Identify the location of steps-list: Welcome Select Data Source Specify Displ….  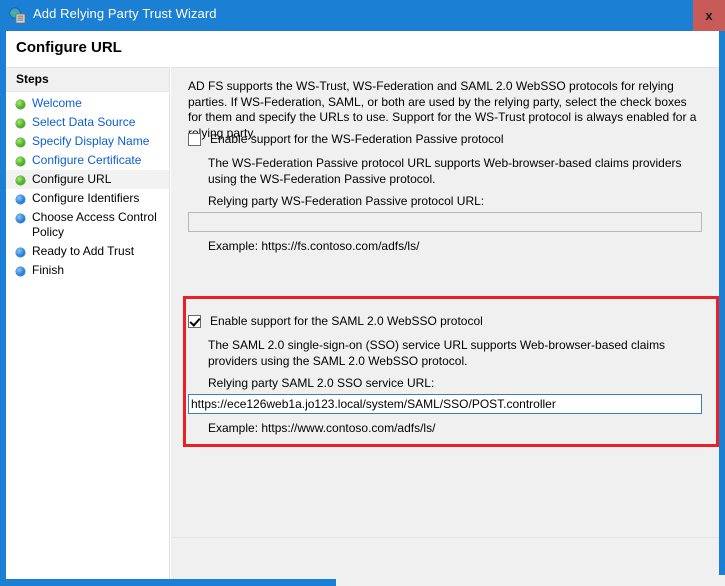
(87, 187).